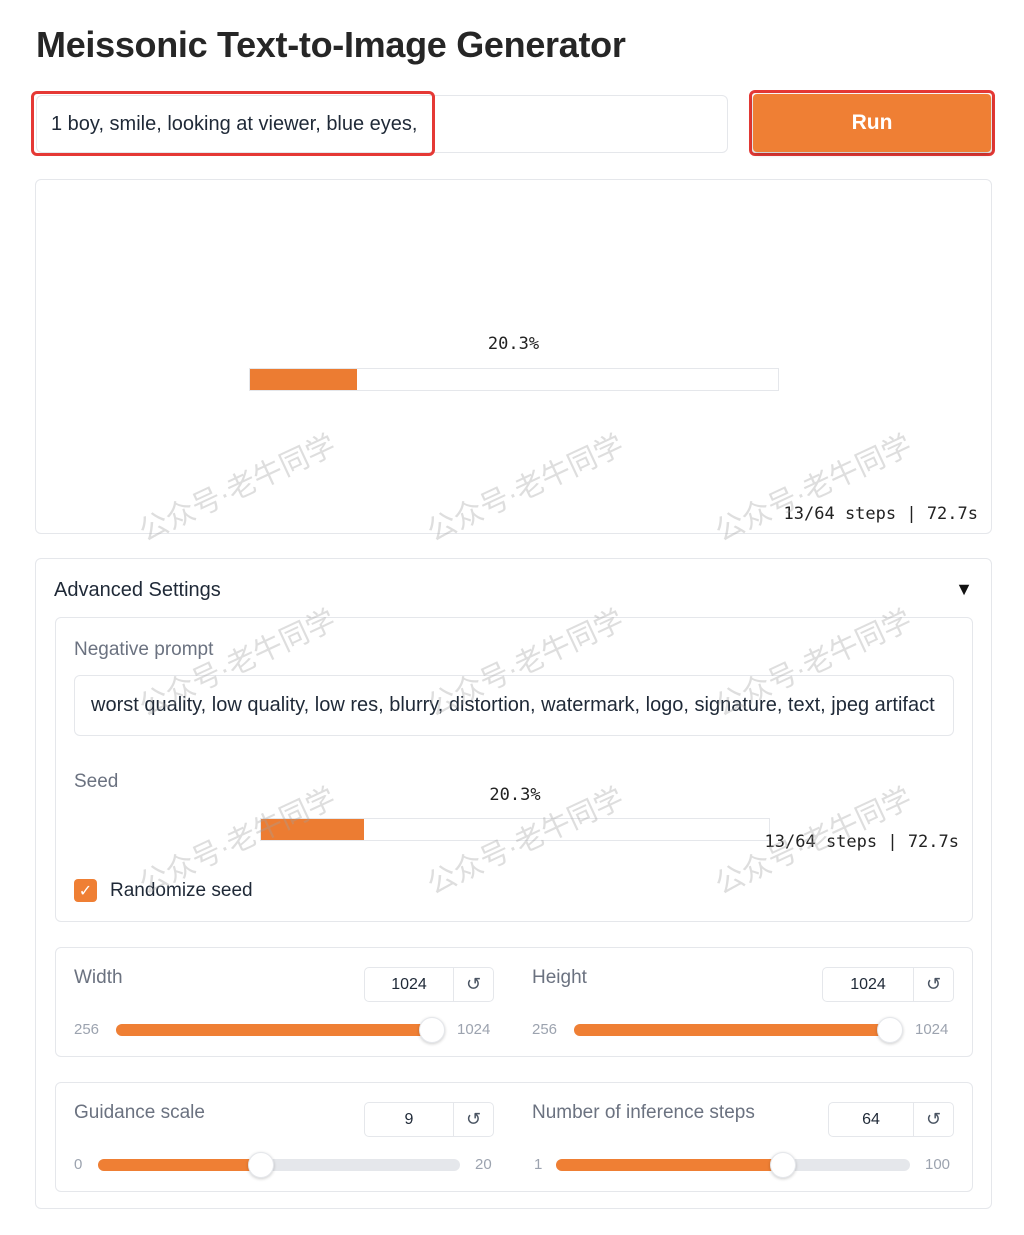 This screenshot has width=1024, height=1235. I want to click on height-slider-thumb, so click(890, 1030).